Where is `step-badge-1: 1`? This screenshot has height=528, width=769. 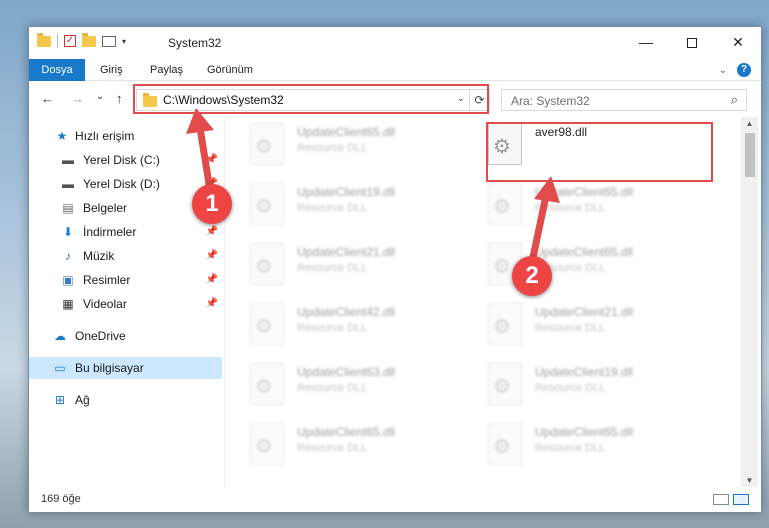 step-badge-1: 1 is located at coordinates (212, 204).